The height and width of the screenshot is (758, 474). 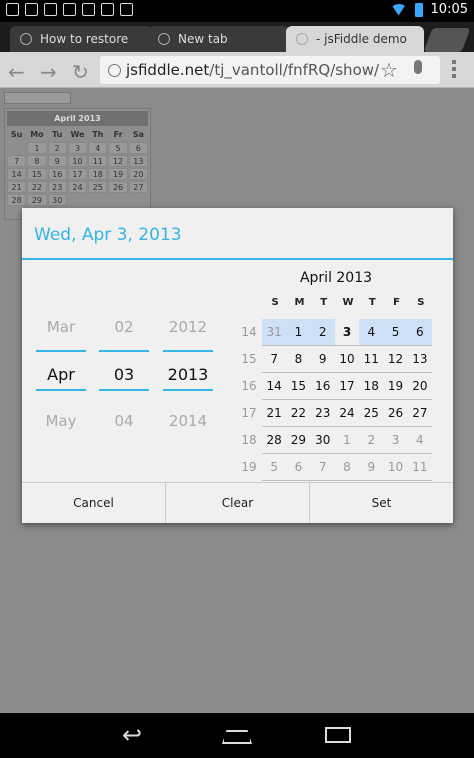 I want to click on back-icon: ↩, so click(x=132, y=735).